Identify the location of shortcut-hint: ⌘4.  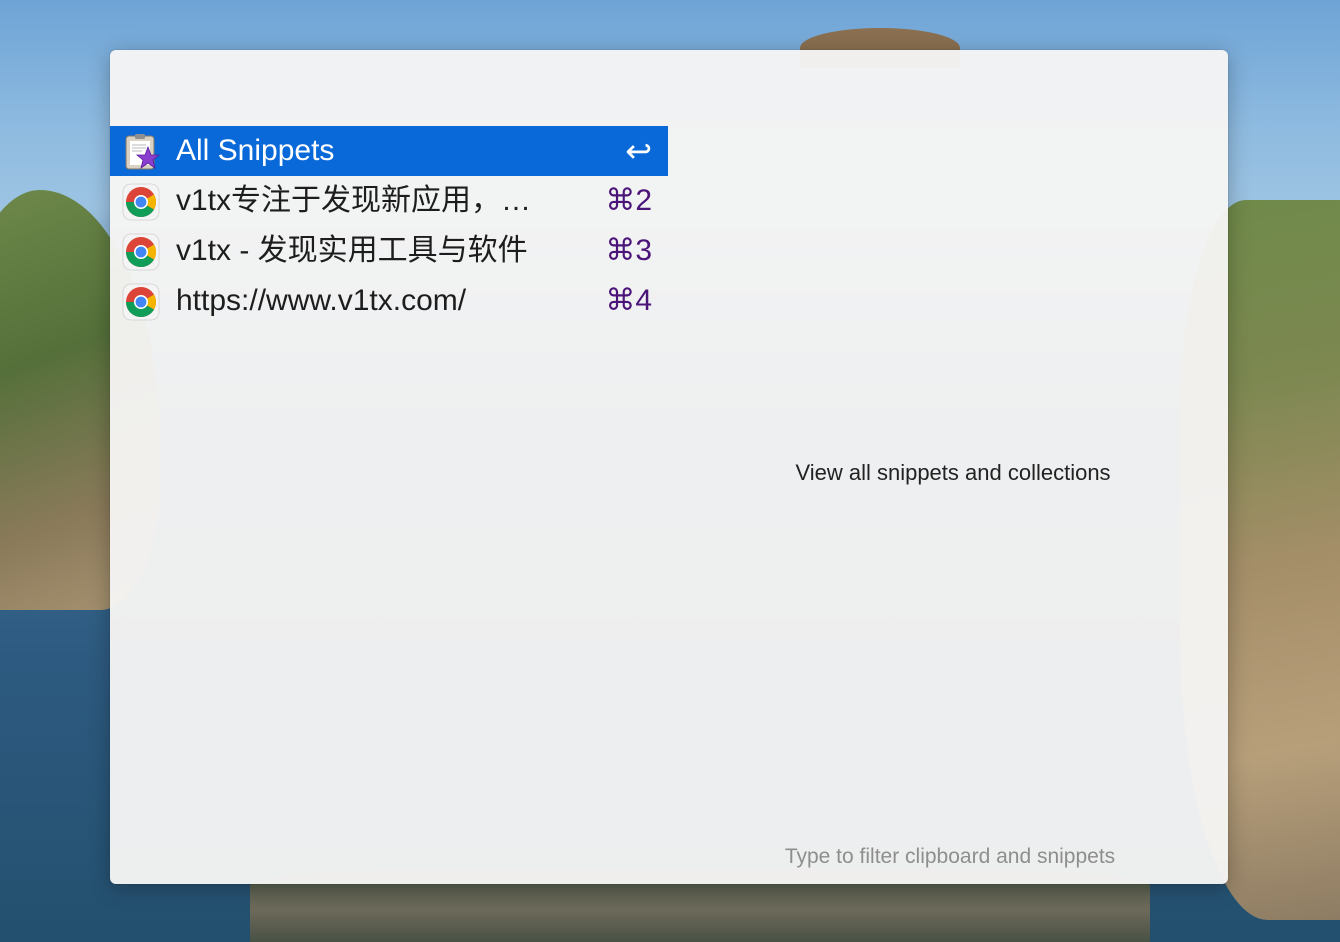
(628, 300).